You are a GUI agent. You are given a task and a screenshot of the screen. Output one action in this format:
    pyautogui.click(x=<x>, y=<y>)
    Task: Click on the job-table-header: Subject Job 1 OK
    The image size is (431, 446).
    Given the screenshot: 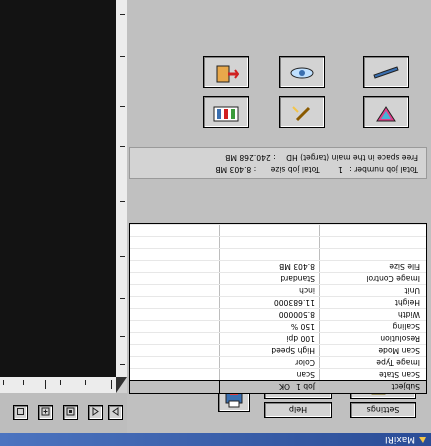 What is the action you would take?
    pyautogui.click(x=278, y=386)
    